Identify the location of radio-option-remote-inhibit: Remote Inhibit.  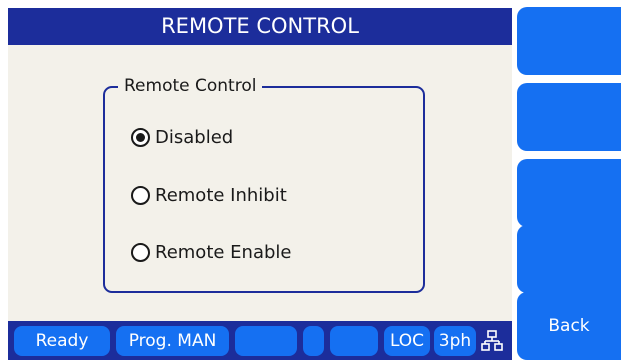
(209, 195).